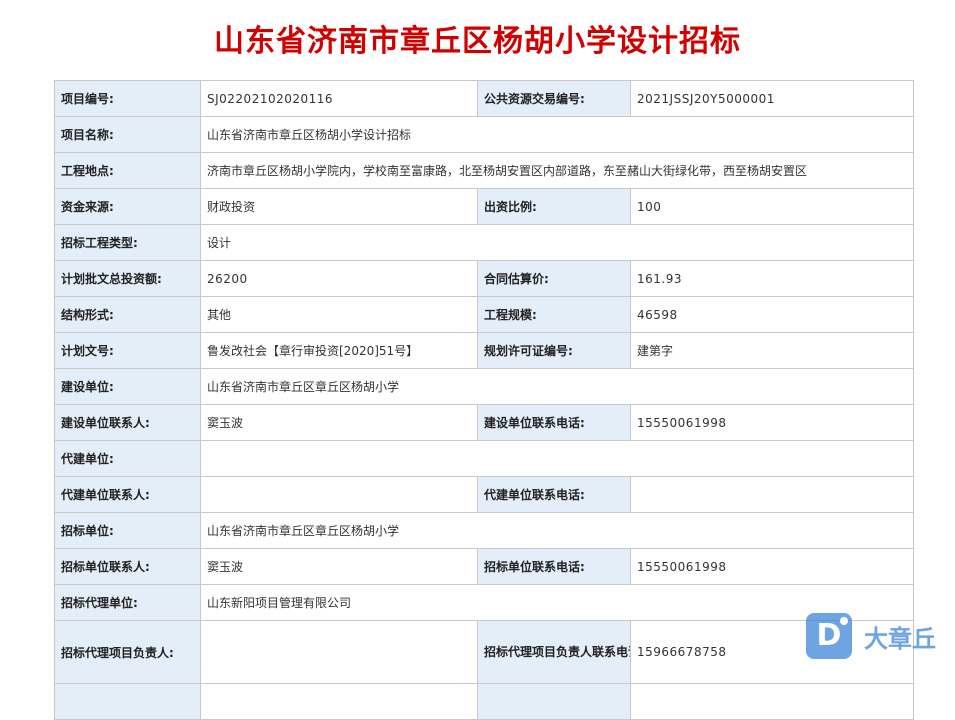  What do you see at coordinates (554, 422) in the screenshot?
I see `builder-phone-label: 建设单位联系电话:` at bounding box center [554, 422].